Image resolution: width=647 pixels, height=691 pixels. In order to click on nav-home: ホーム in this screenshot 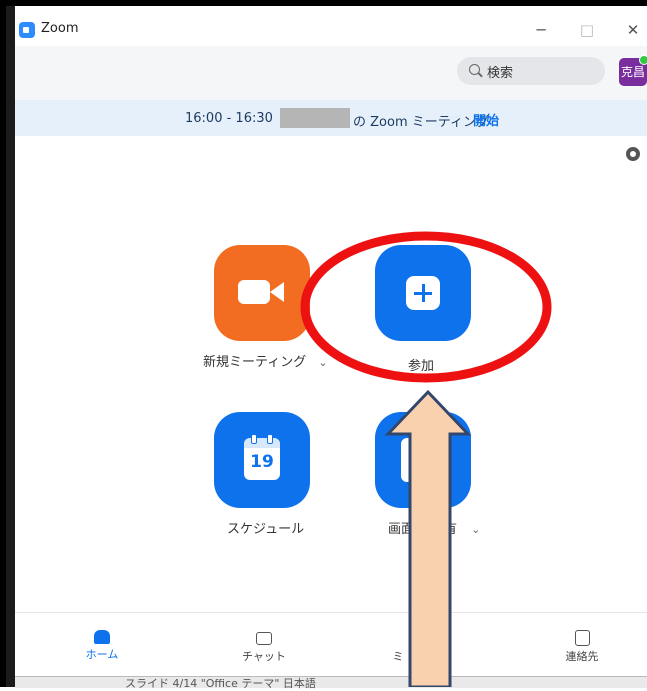, I will do `click(102, 646)`.